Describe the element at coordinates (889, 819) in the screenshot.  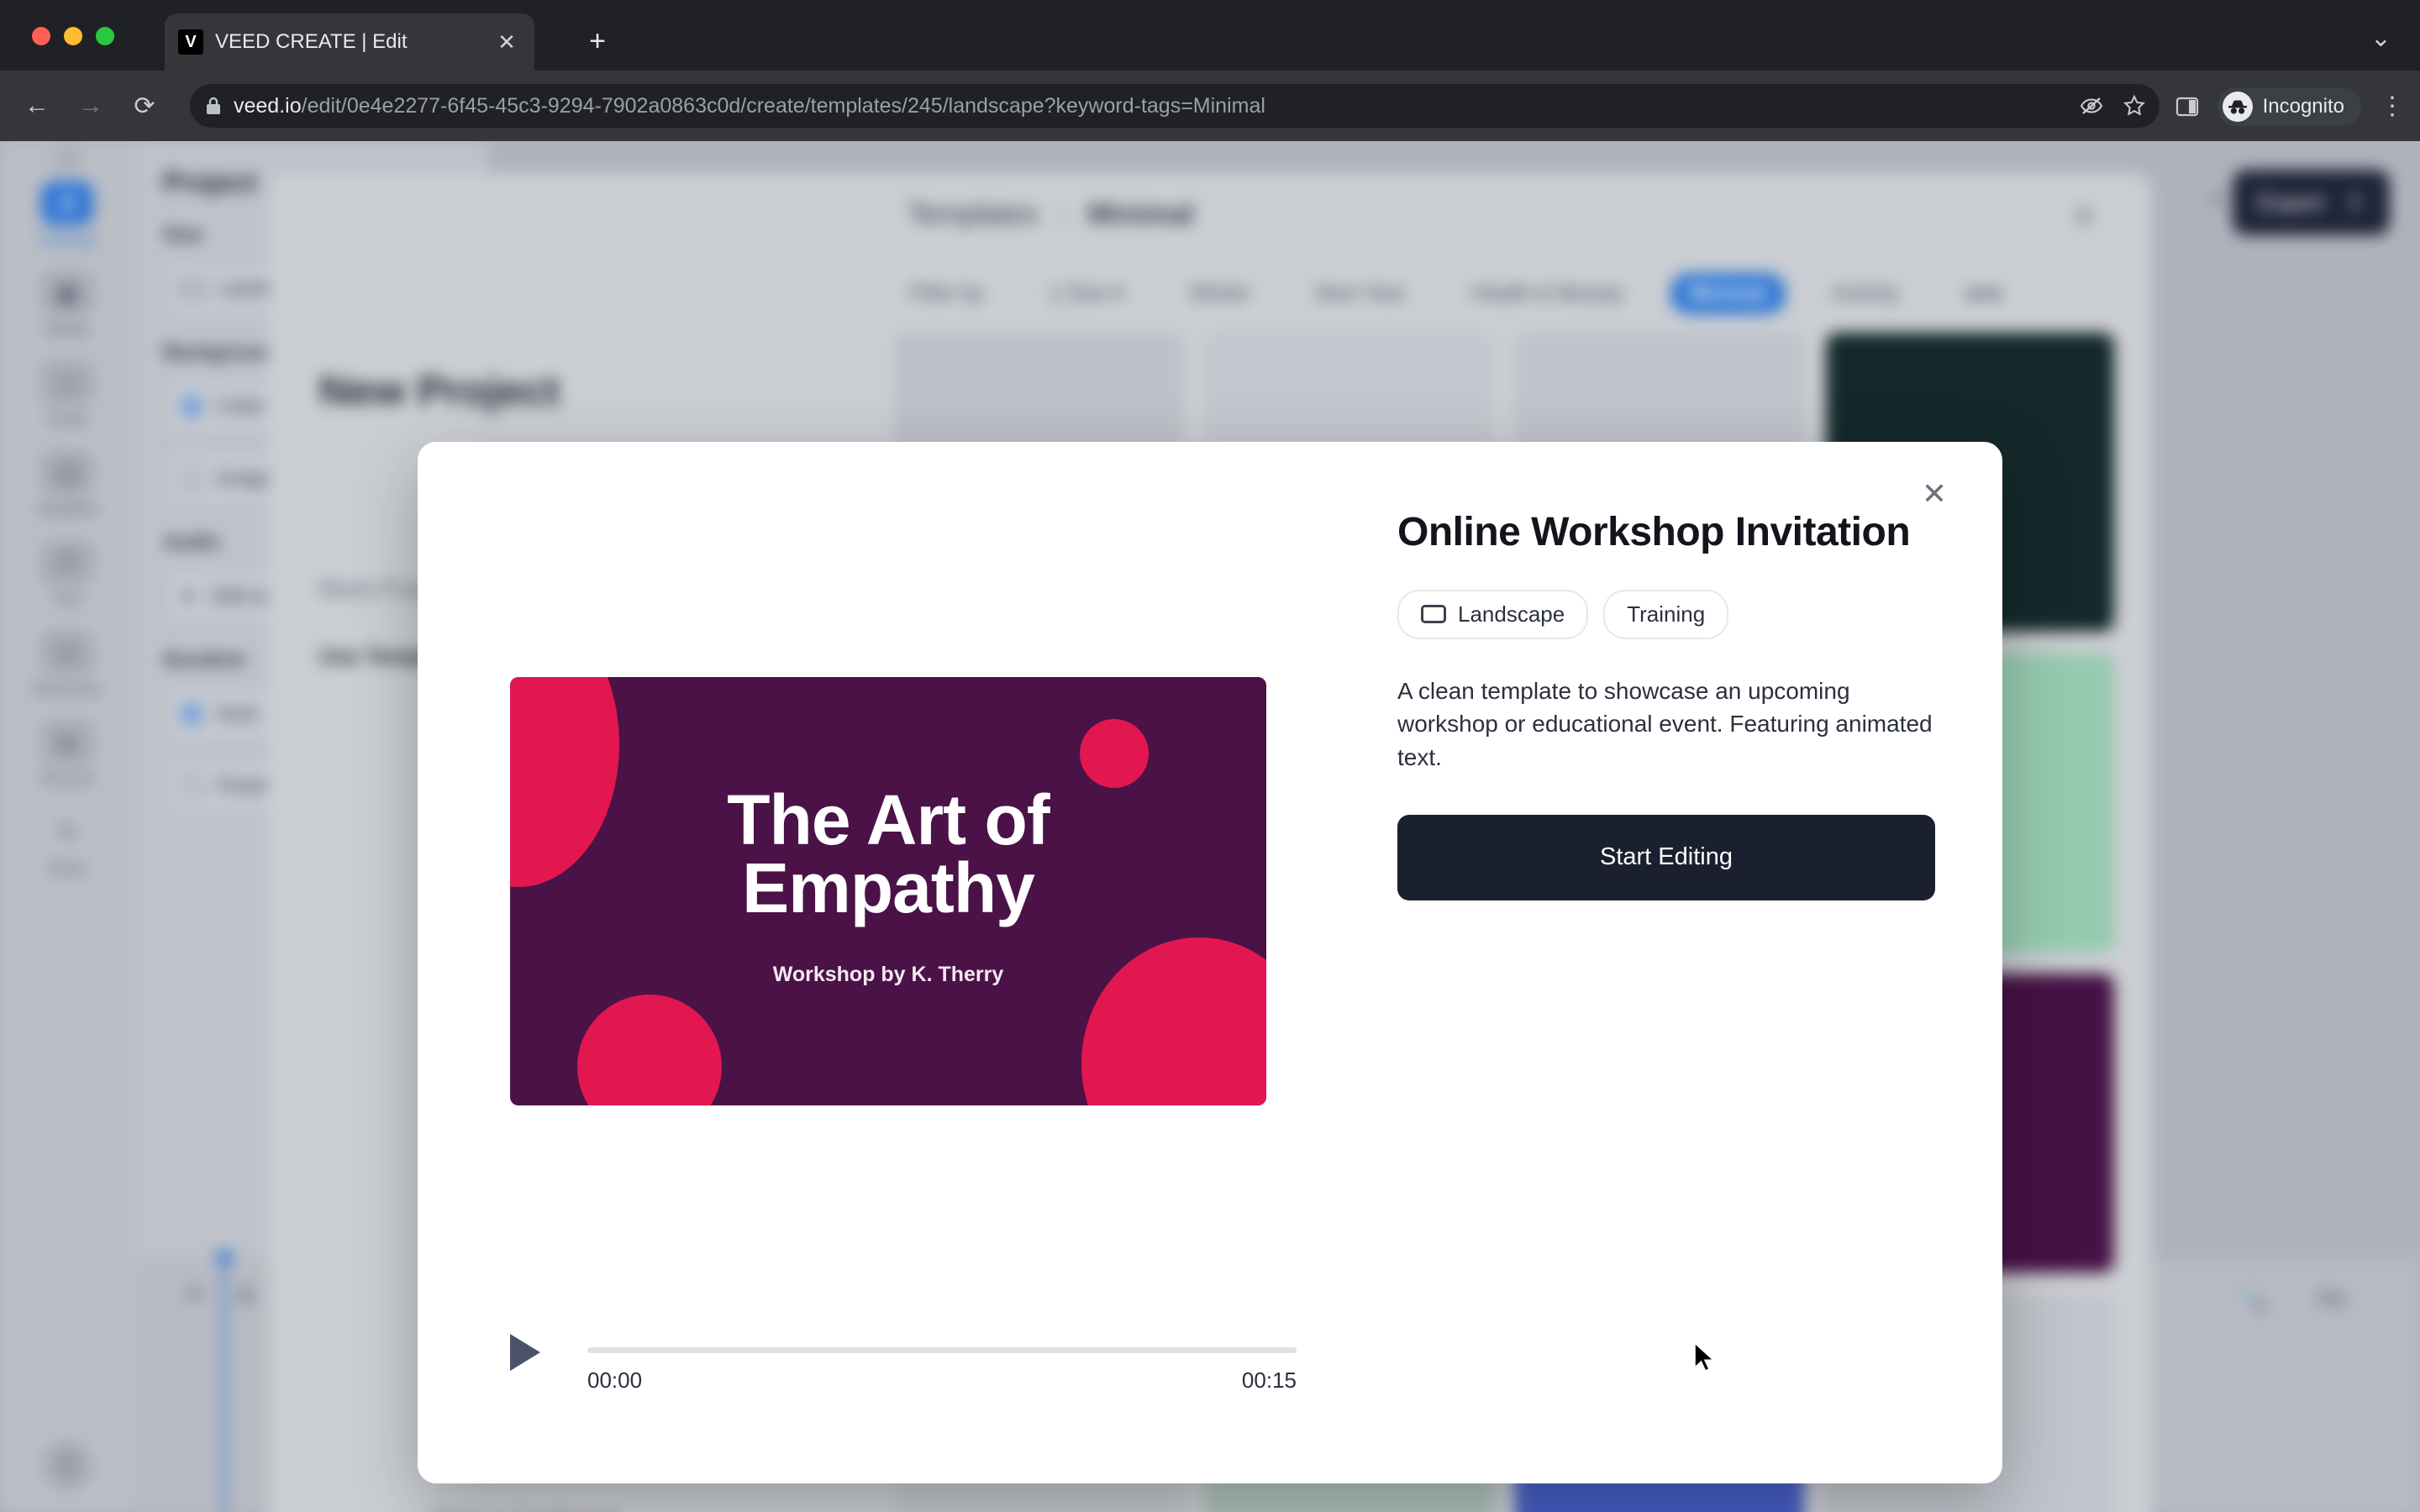
I see `preview-title-line-1: The Art of` at that location.